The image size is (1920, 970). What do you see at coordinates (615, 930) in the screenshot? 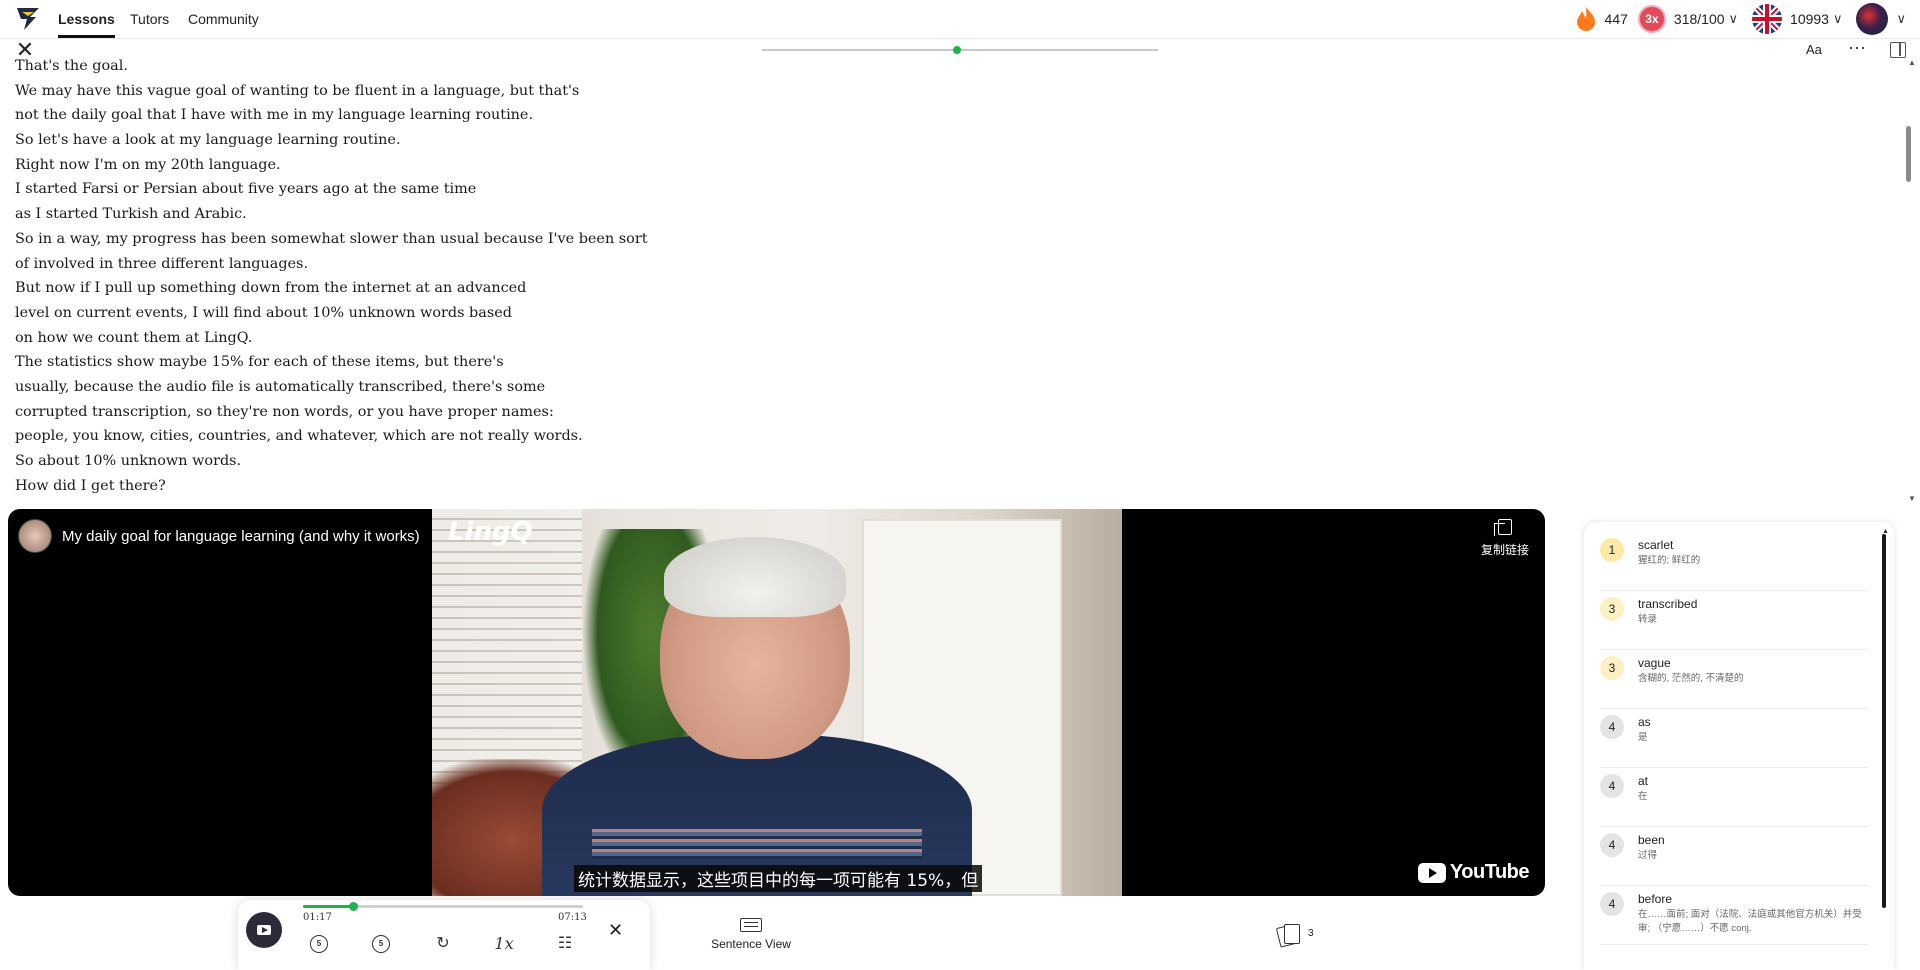
I see `close-player-icon: ✕` at bounding box center [615, 930].